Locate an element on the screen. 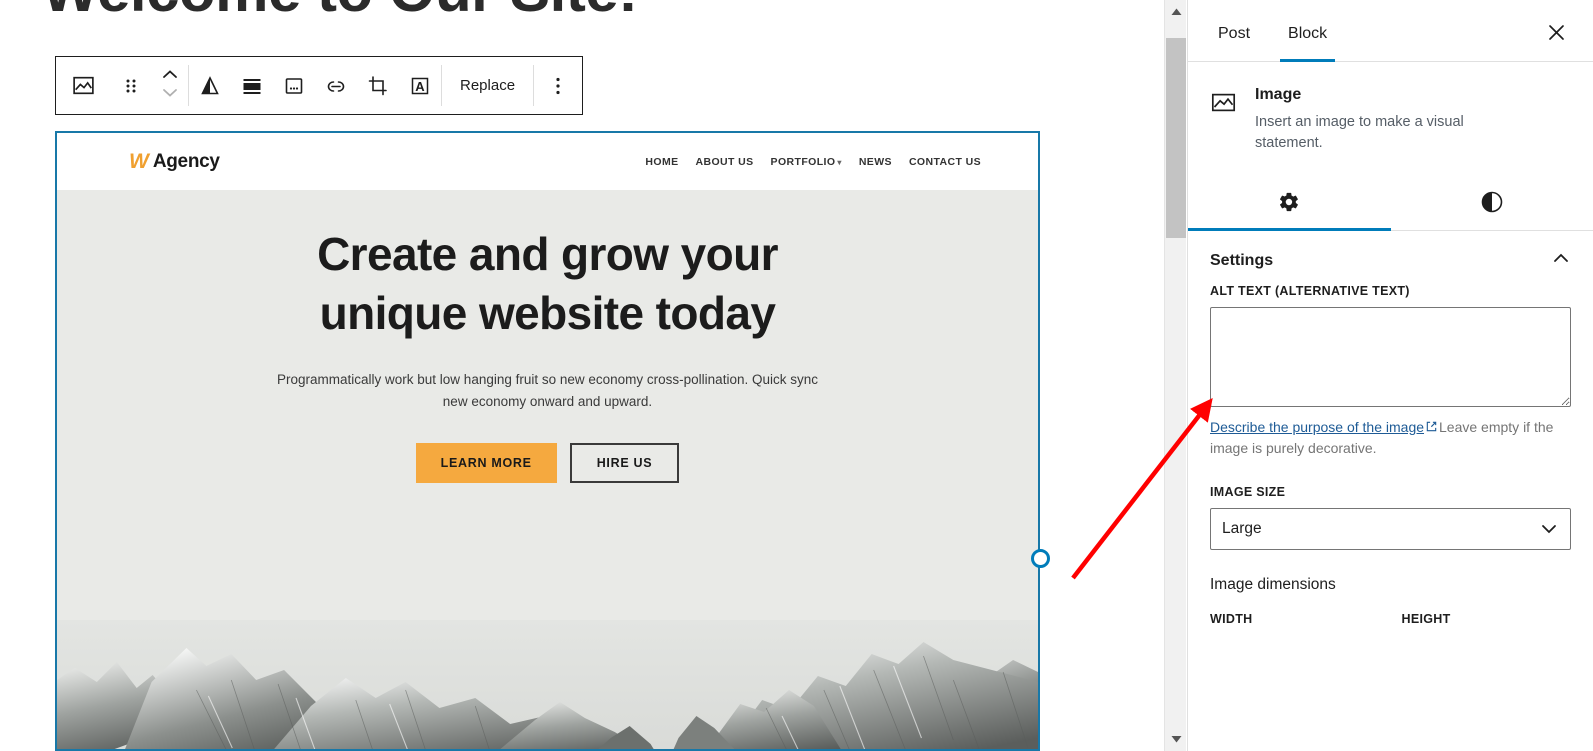 This screenshot has height=751, width=1593. link-icon is located at coordinates (336, 85).